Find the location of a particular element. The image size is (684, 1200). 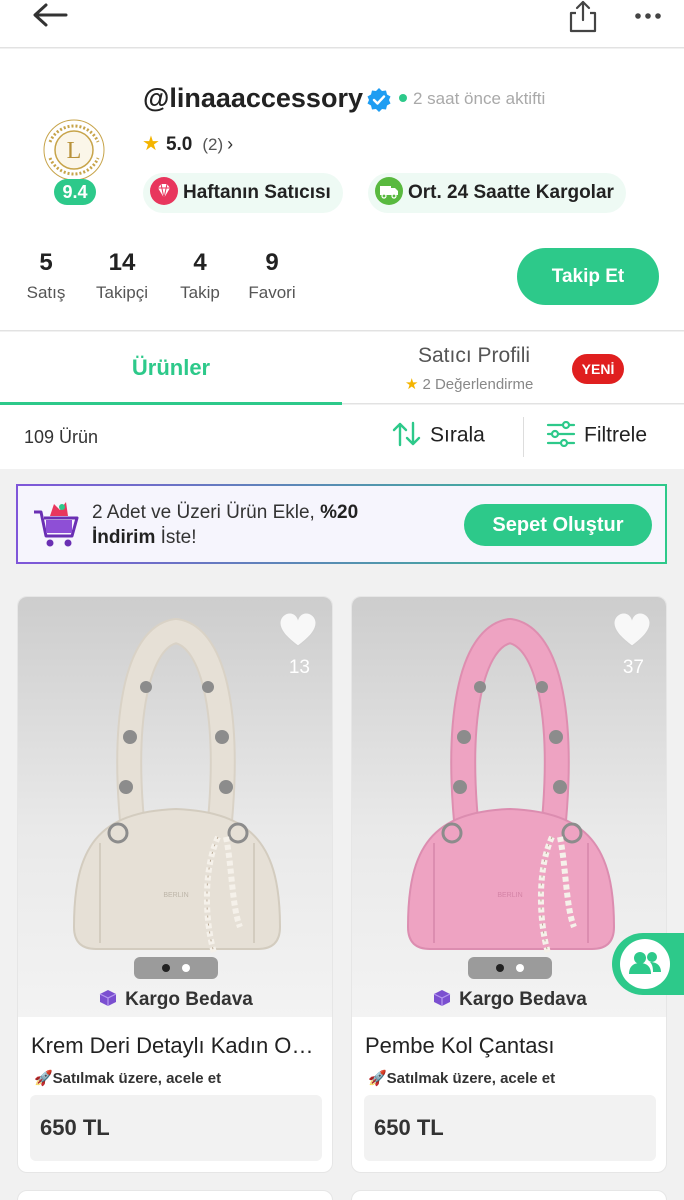

arrow-left-icon is located at coordinates (50, 15).